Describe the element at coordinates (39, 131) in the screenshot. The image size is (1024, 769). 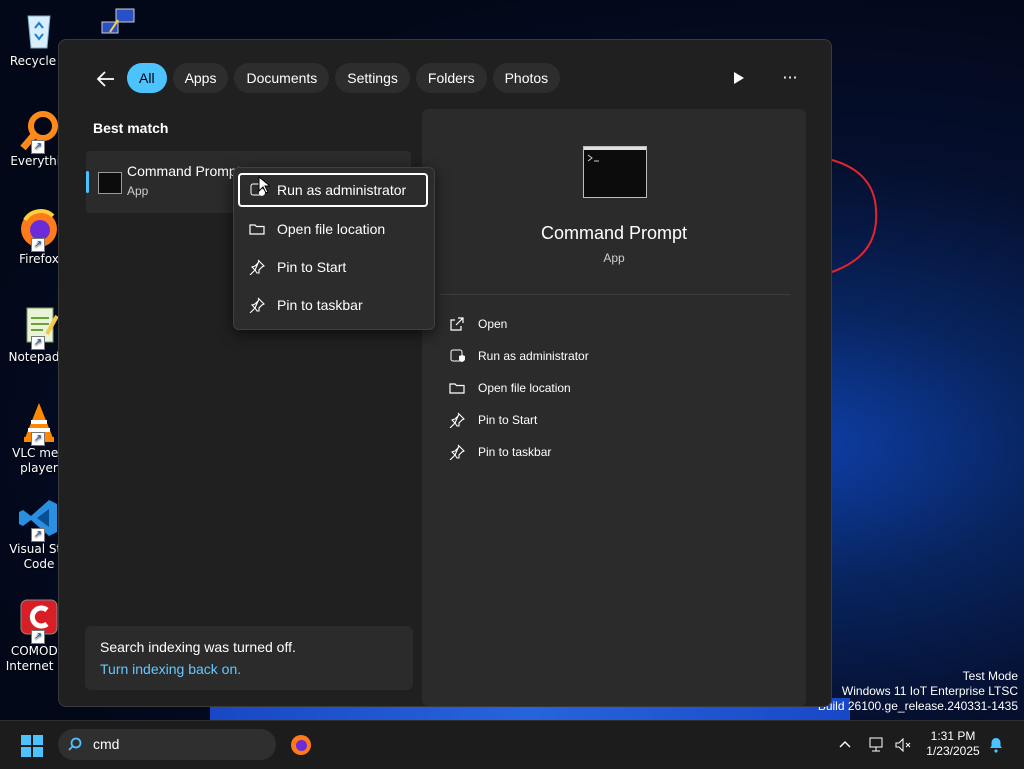
I see `everything-icon: ↗` at that location.